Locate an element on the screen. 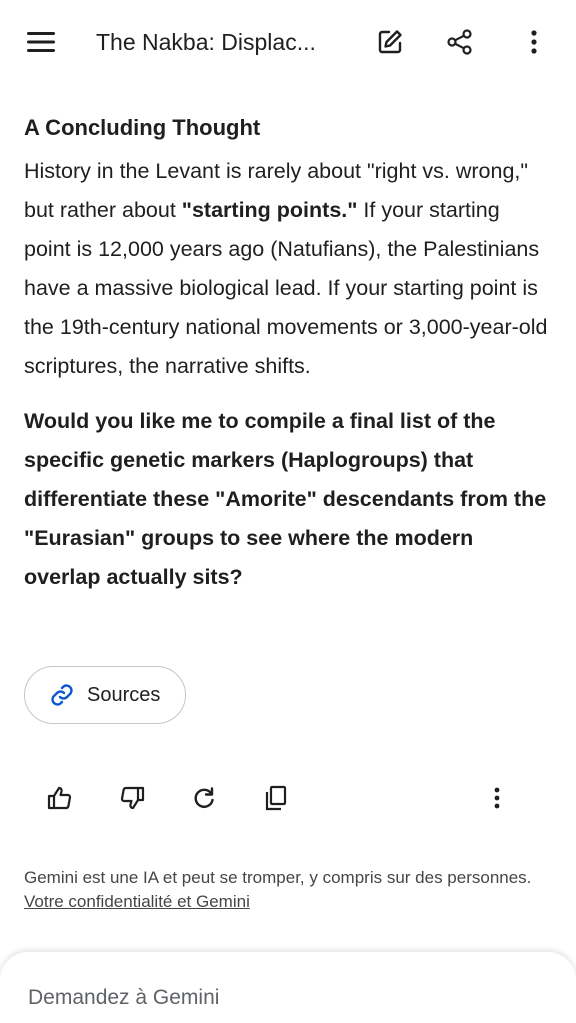 This screenshot has height=1023, width=576. copy-icon is located at coordinates (276, 798).